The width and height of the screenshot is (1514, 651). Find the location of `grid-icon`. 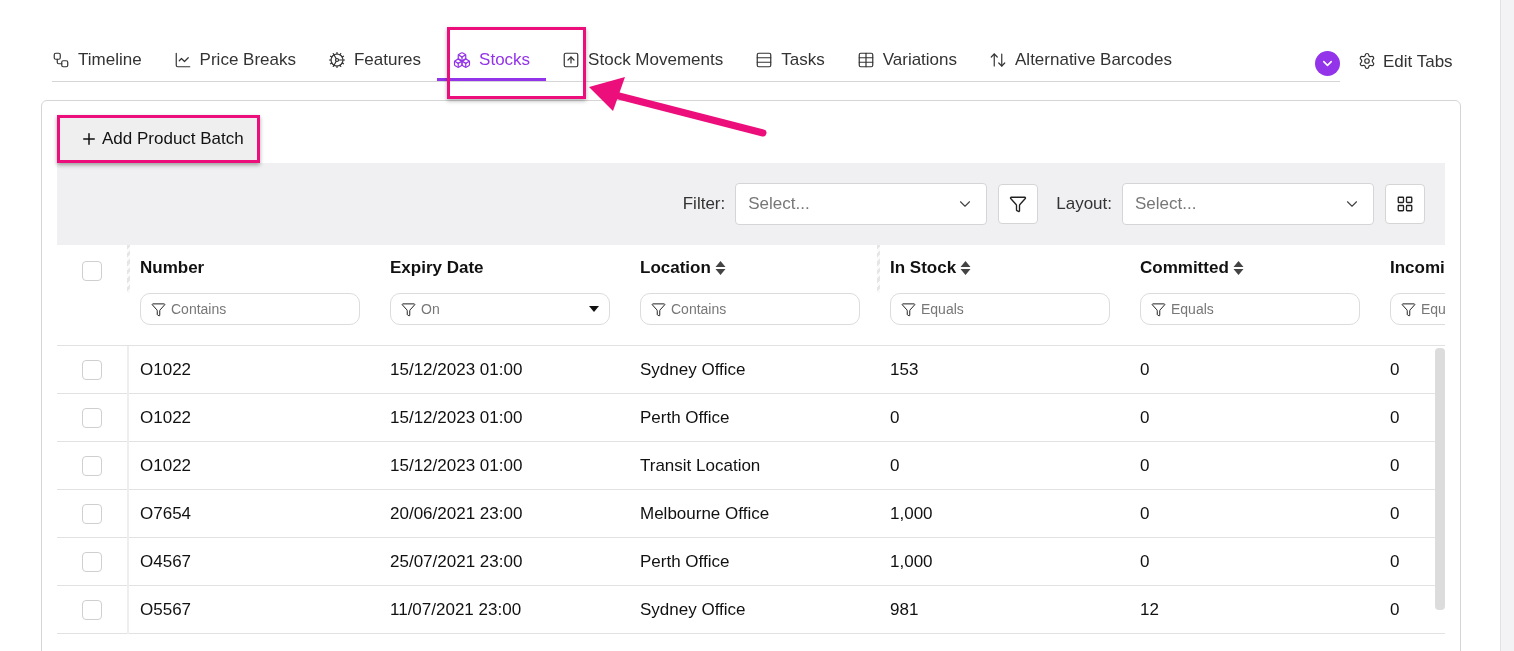

grid-icon is located at coordinates (1405, 204).